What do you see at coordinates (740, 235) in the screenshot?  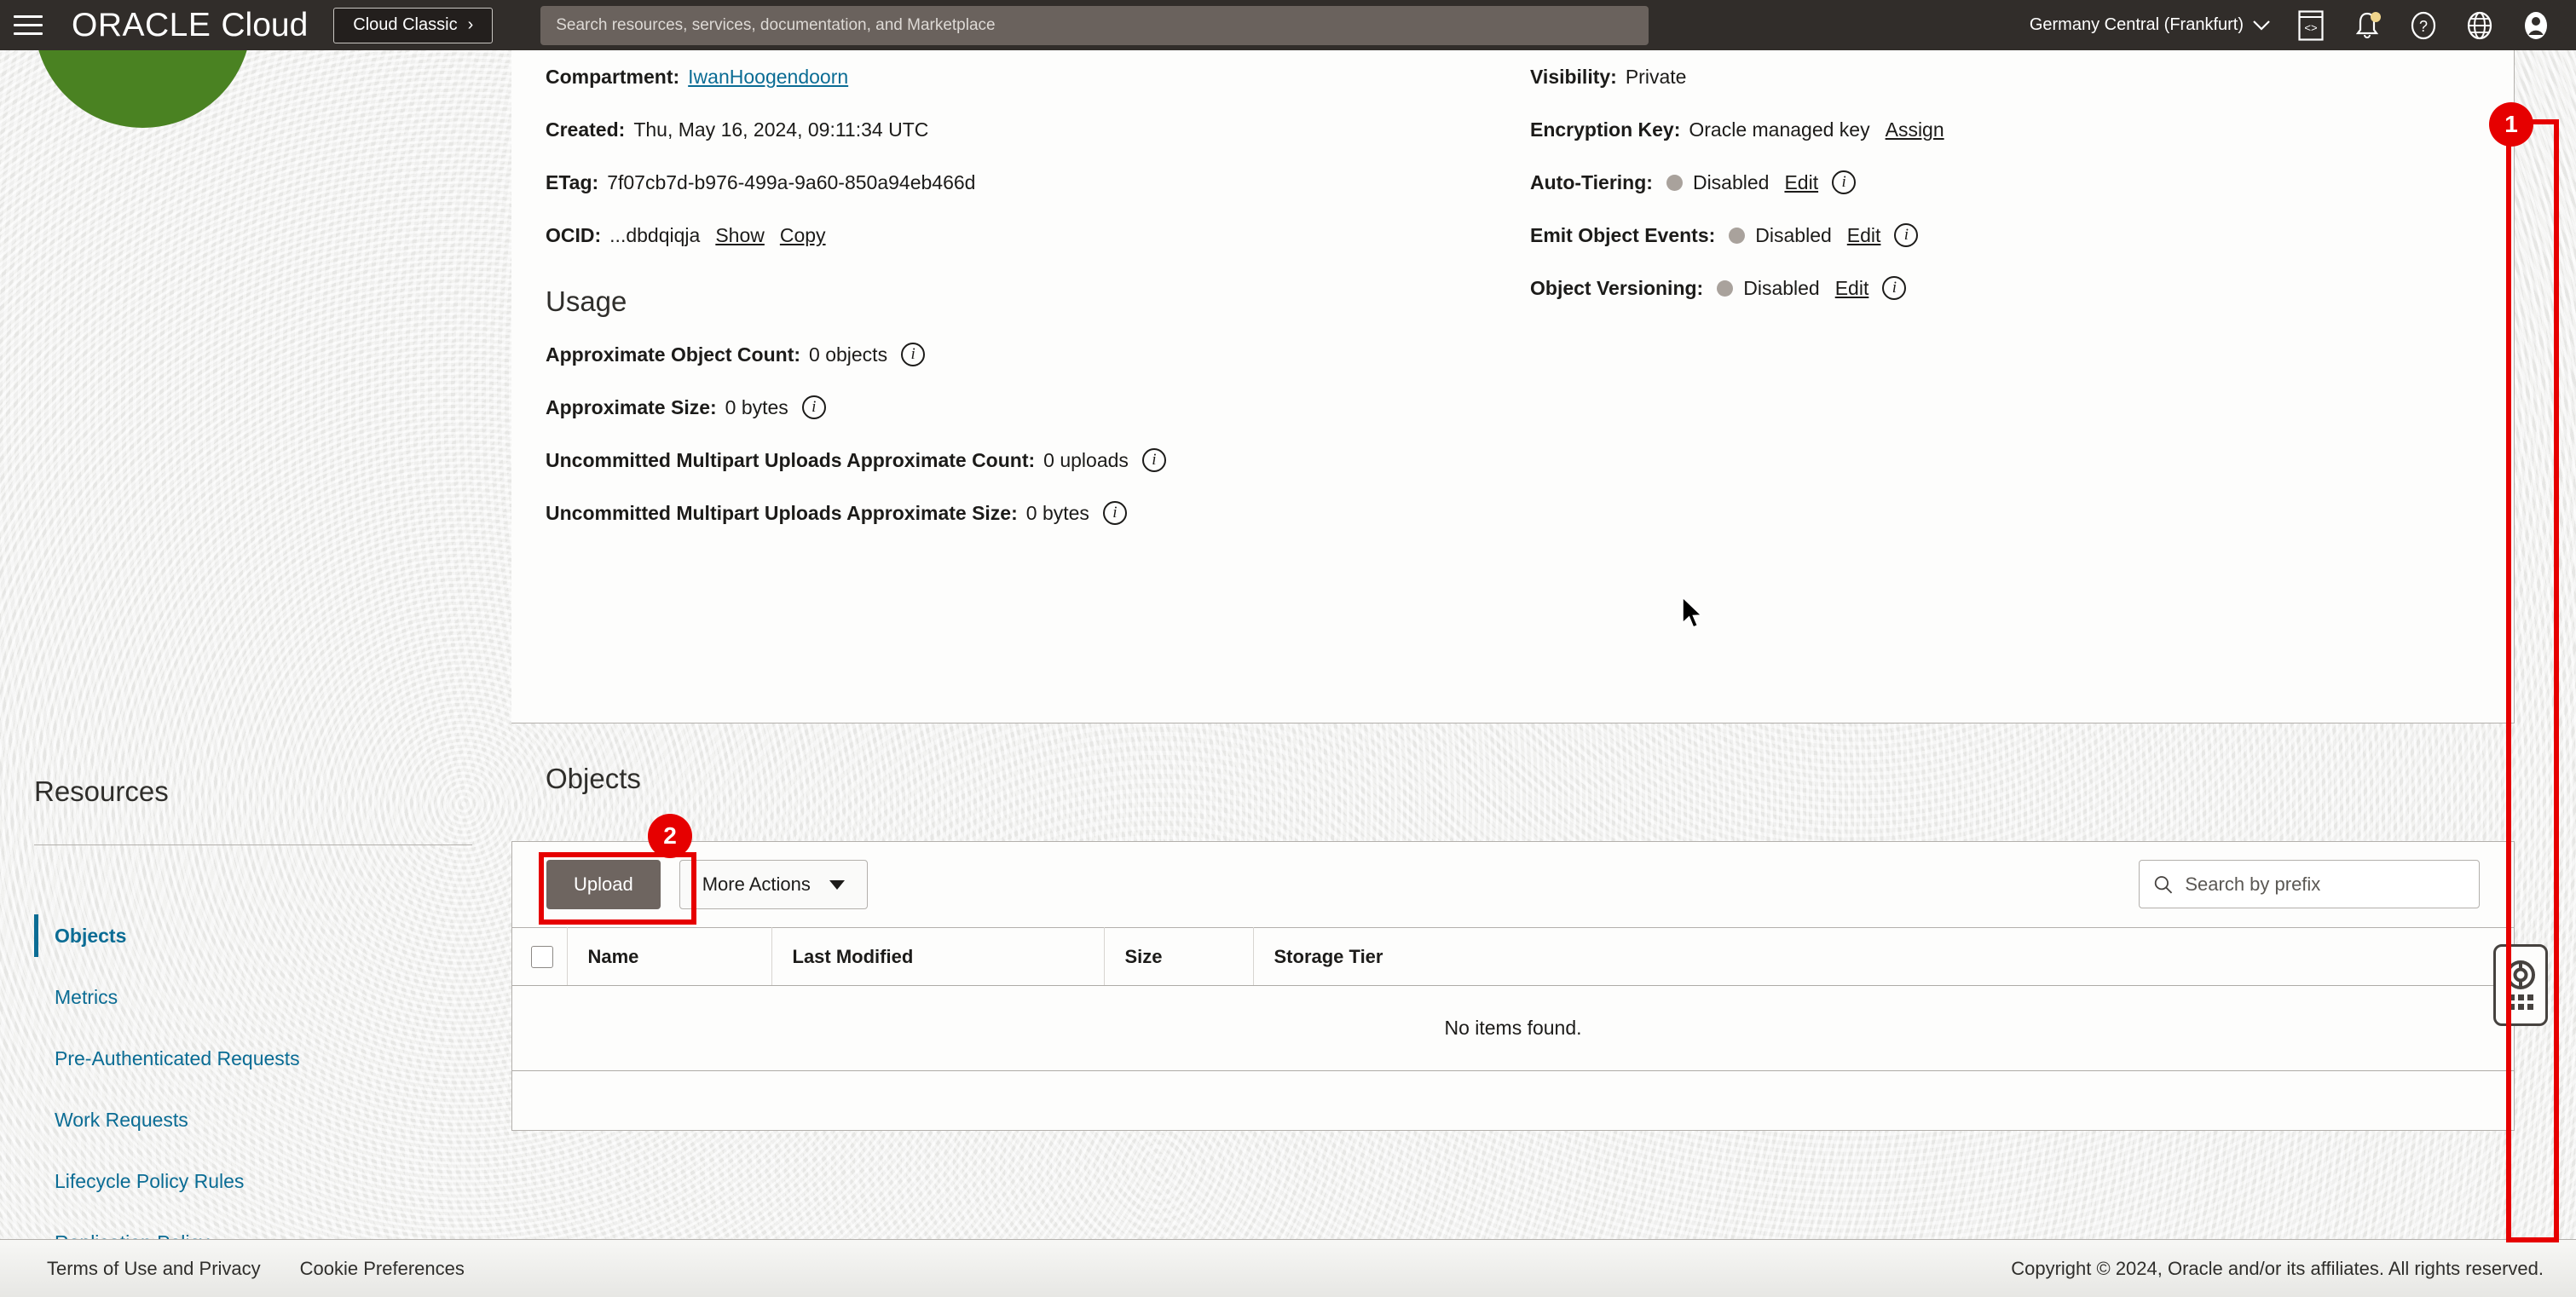 I see `ocid-show-link: Show` at bounding box center [740, 235].